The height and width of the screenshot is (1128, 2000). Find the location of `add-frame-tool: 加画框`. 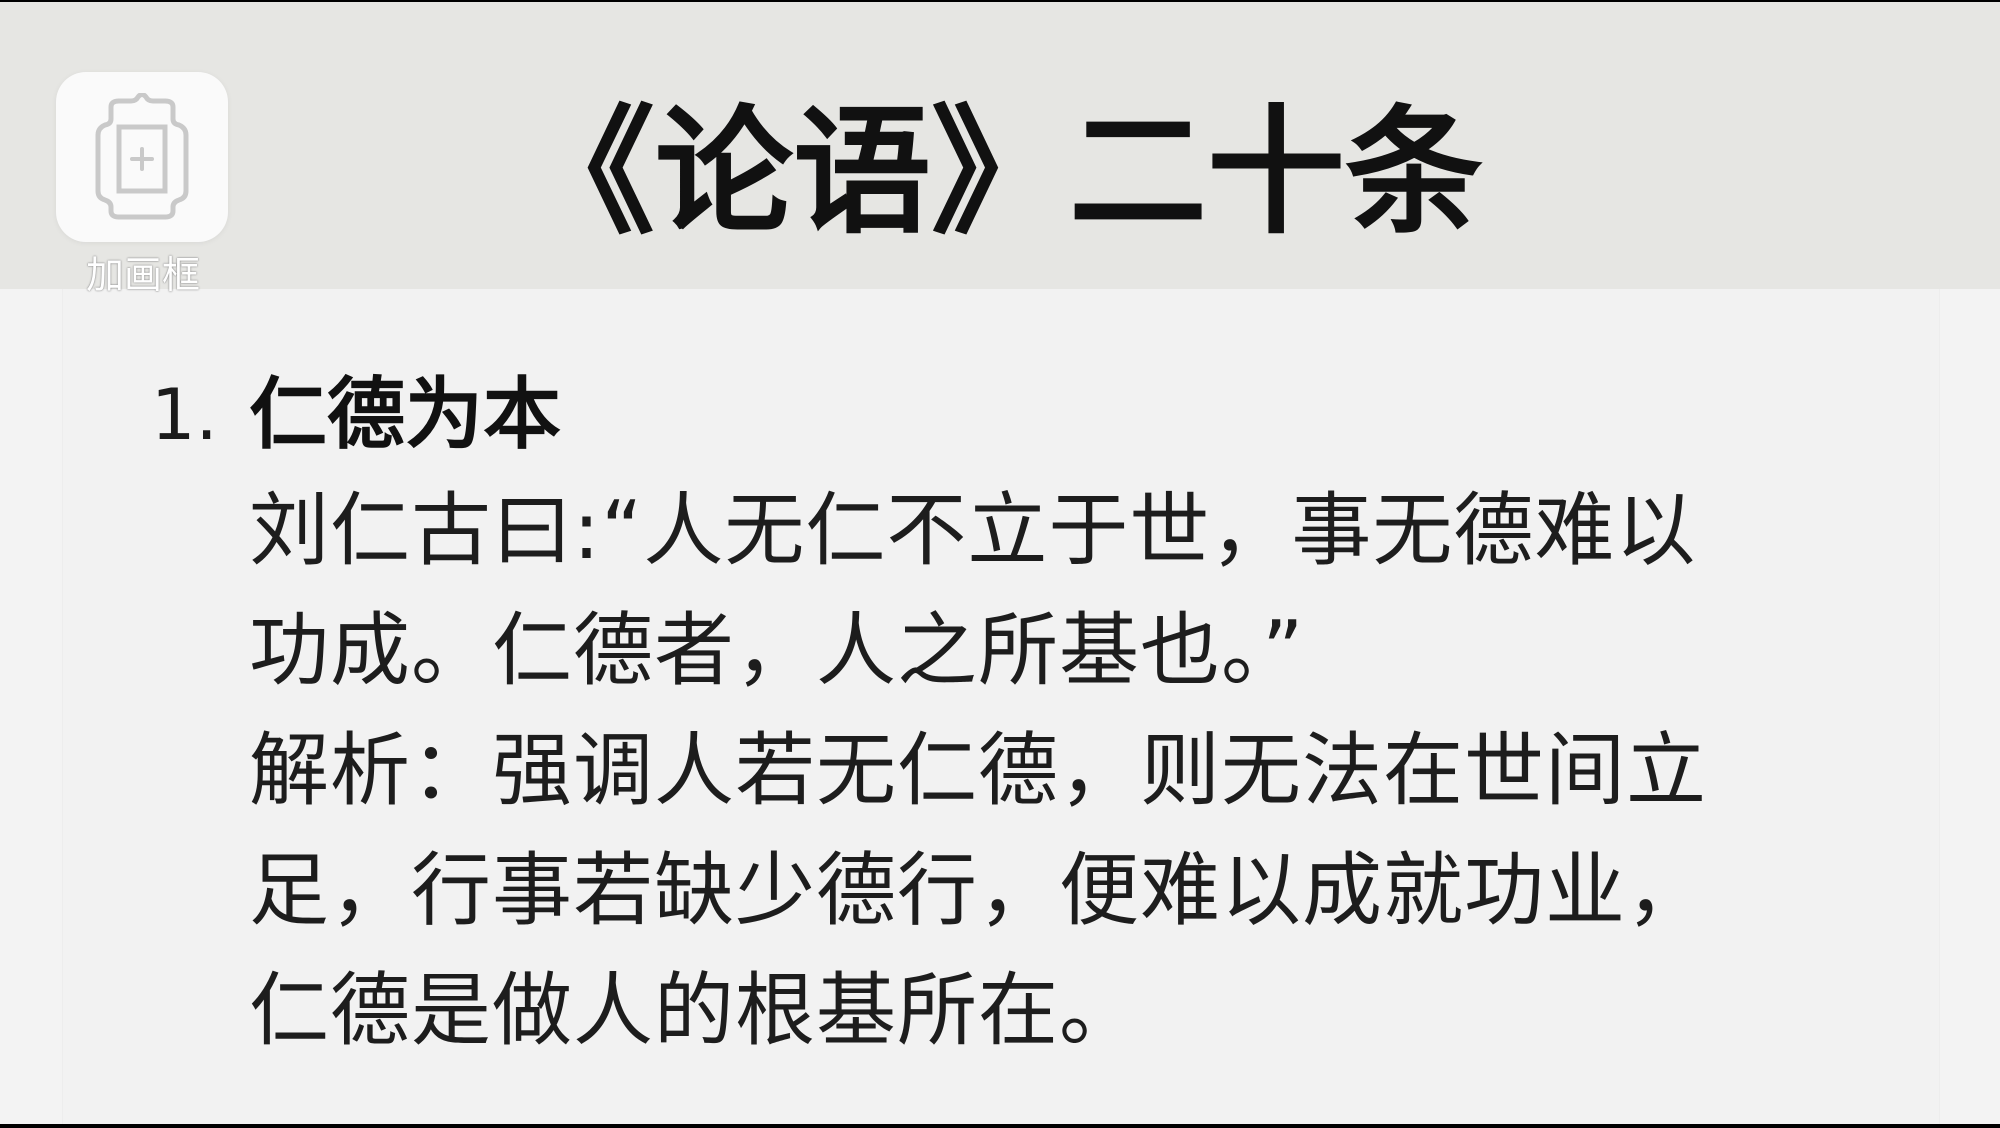

add-frame-tool: 加画框 is located at coordinates (143, 187).